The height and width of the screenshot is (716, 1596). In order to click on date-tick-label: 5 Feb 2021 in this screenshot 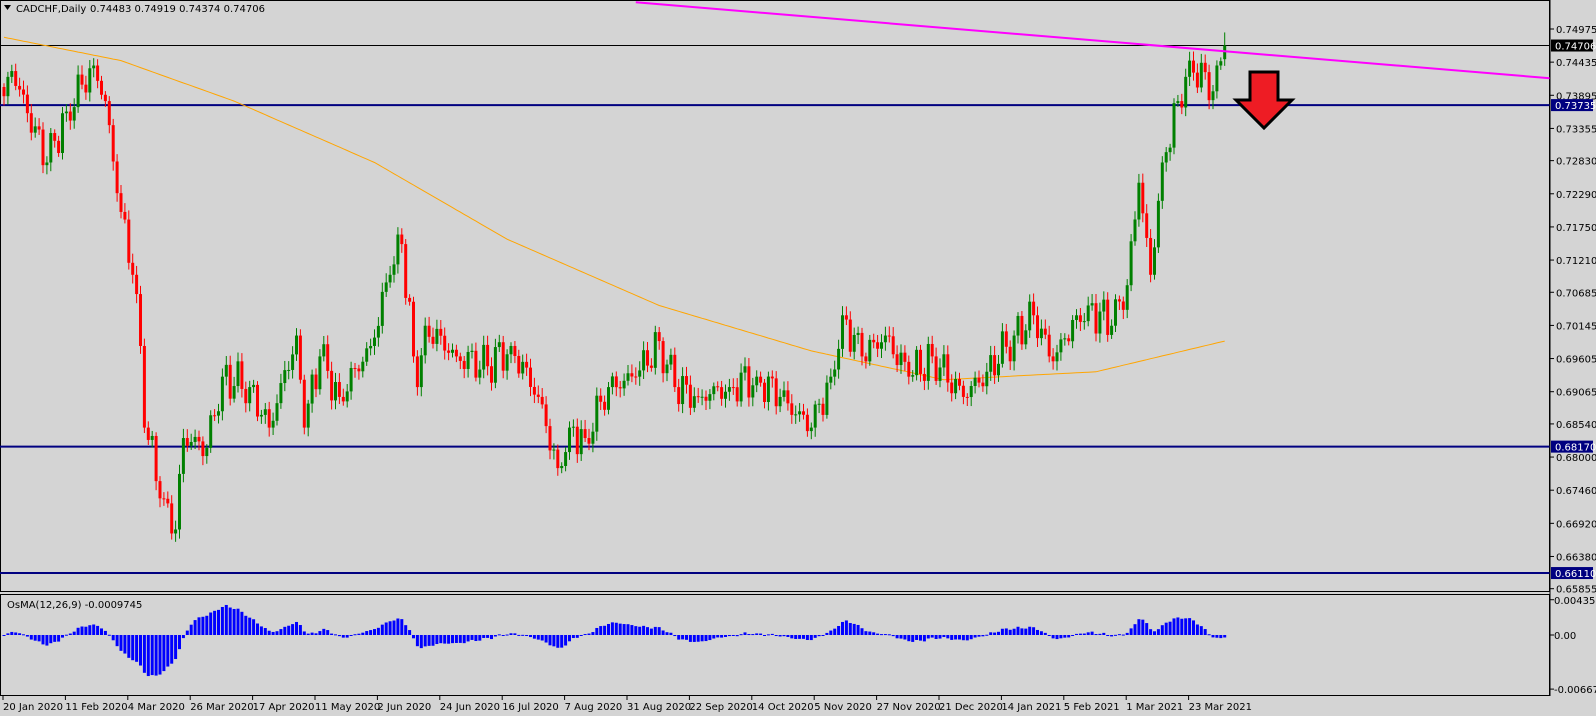, I will do `click(1092, 707)`.